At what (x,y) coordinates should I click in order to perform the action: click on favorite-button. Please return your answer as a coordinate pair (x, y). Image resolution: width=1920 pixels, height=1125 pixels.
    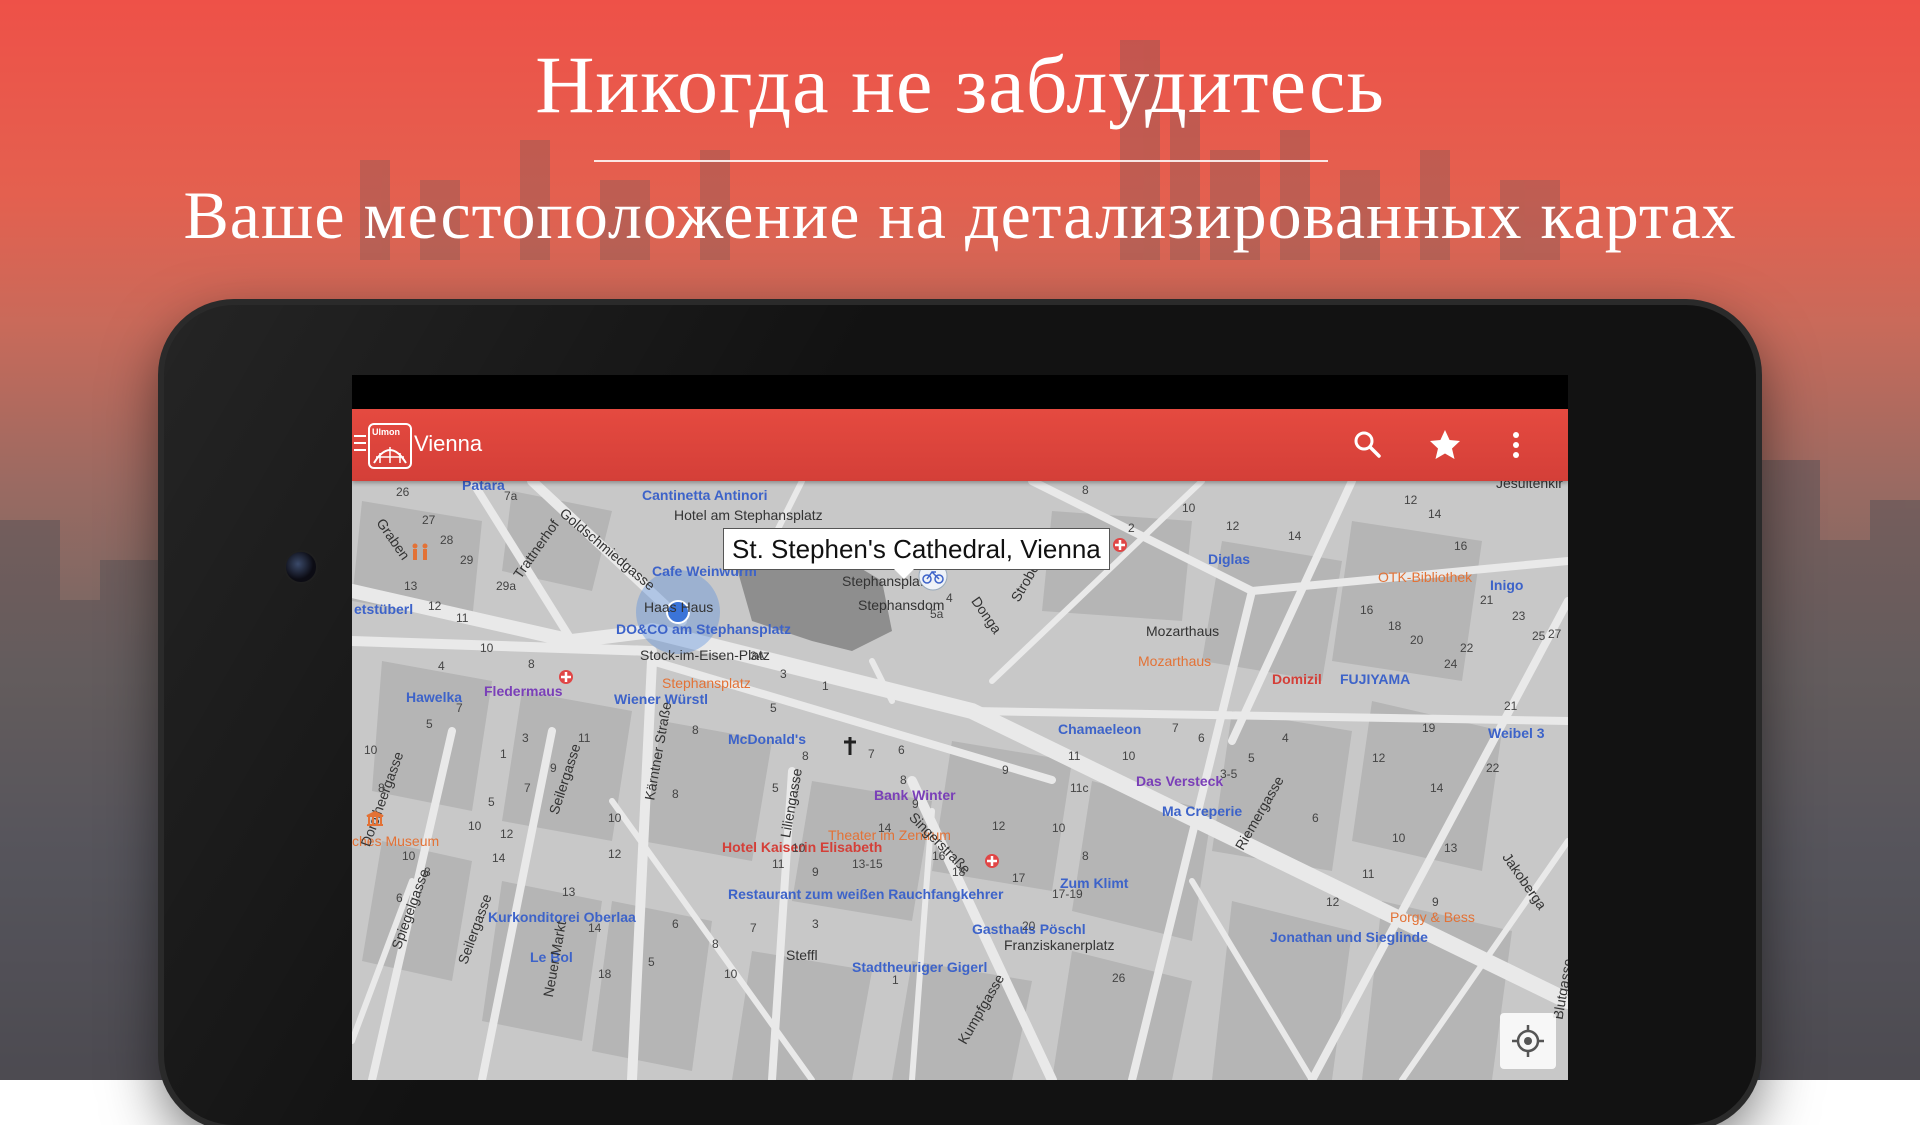
    Looking at the image, I should click on (1445, 445).